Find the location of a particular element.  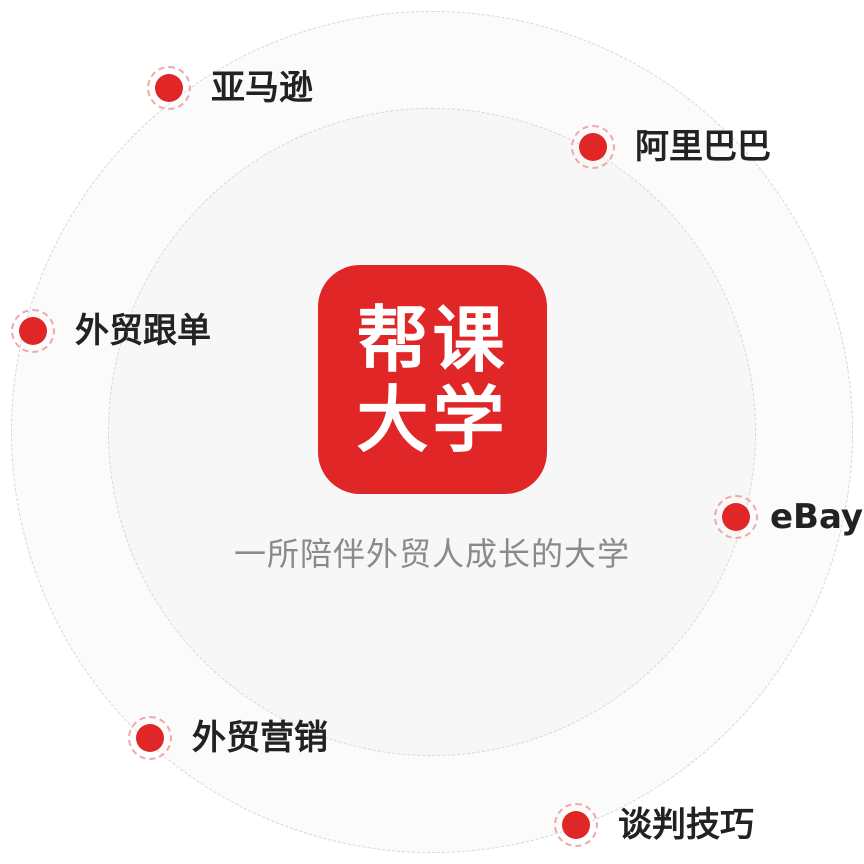

topic-label: 谈判技巧 is located at coordinates (686, 825).